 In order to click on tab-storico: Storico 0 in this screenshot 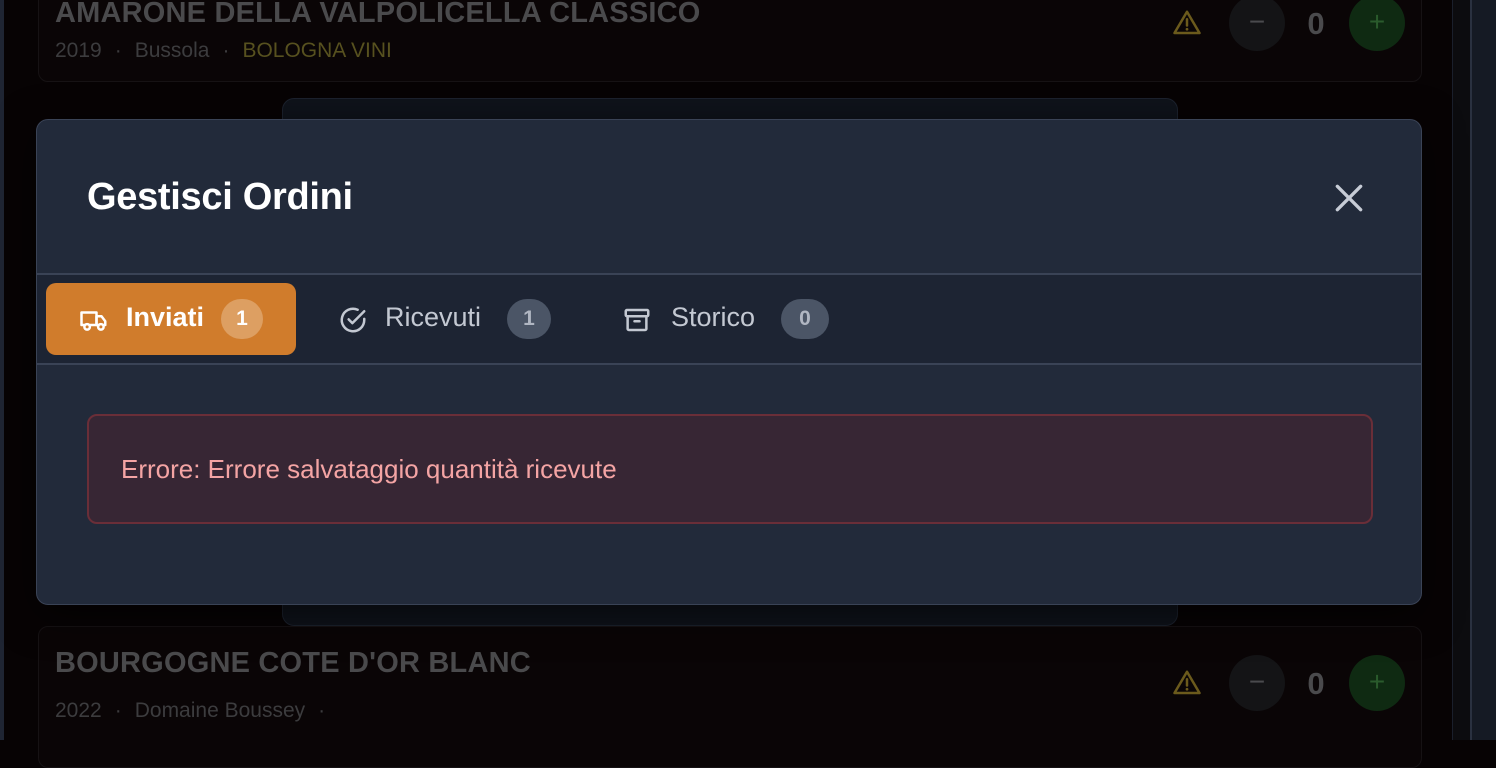, I will do `click(733, 319)`.